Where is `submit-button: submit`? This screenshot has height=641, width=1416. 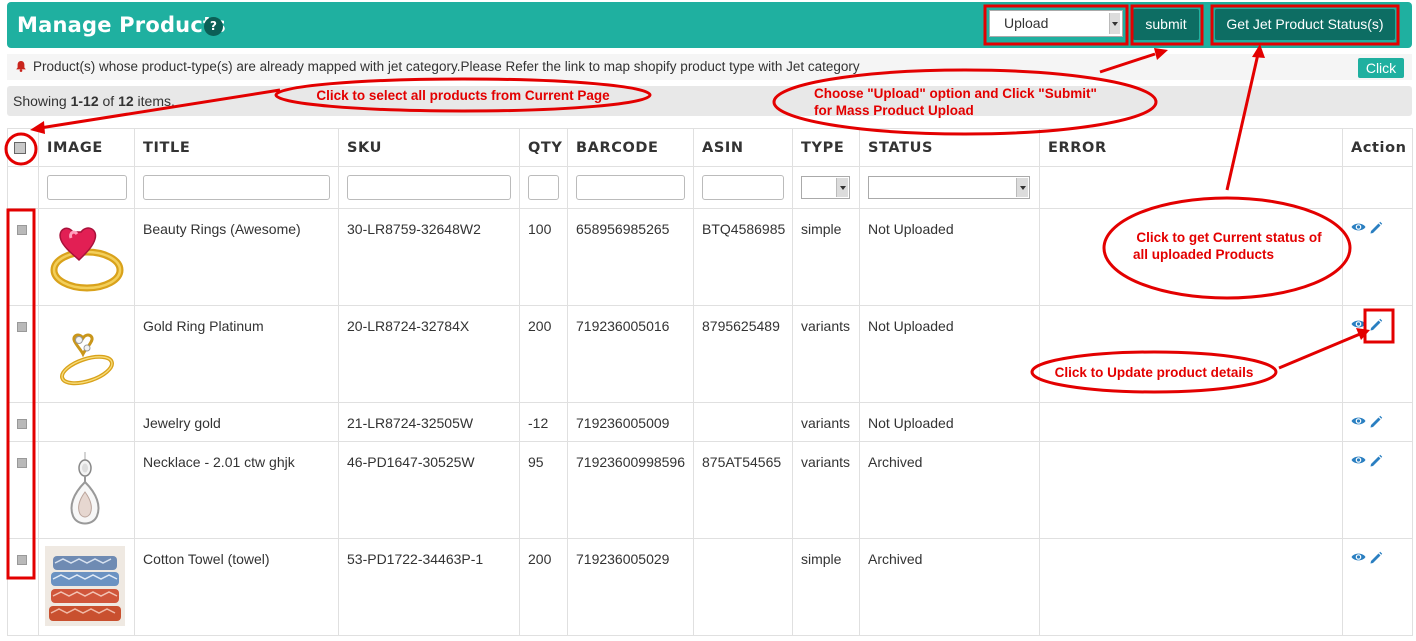
submit-button: submit is located at coordinates (1166, 24).